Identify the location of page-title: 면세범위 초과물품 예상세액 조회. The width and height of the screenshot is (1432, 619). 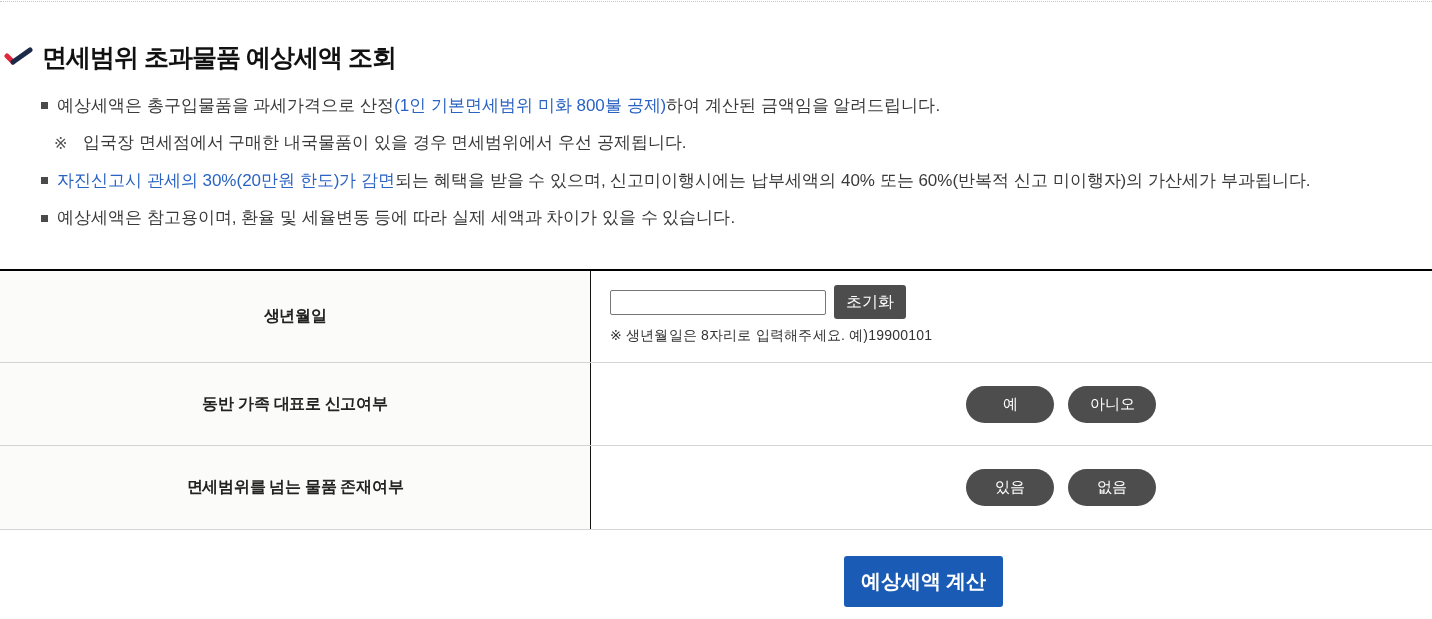
(219, 57).